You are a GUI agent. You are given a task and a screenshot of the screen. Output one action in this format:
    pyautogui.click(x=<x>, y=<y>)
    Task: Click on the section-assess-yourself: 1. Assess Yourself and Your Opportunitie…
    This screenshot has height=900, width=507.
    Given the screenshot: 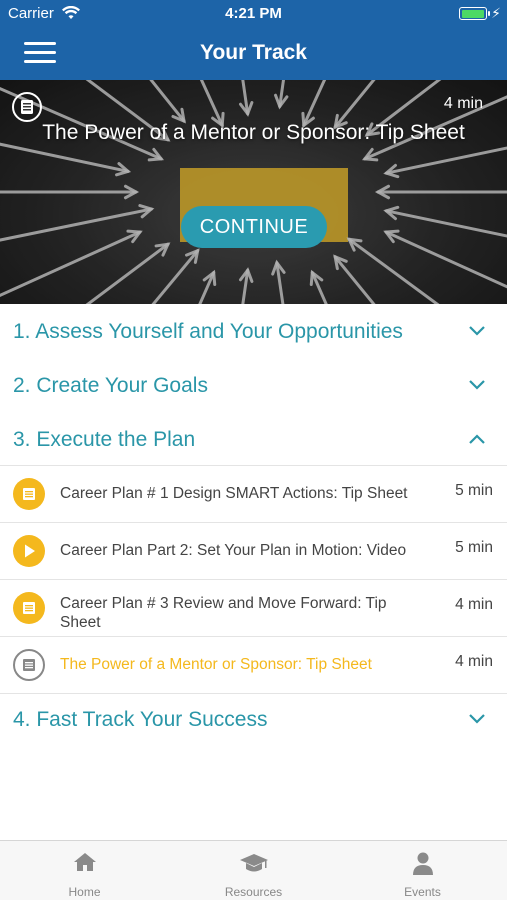 What is the action you would take?
    pyautogui.click(x=253, y=333)
    